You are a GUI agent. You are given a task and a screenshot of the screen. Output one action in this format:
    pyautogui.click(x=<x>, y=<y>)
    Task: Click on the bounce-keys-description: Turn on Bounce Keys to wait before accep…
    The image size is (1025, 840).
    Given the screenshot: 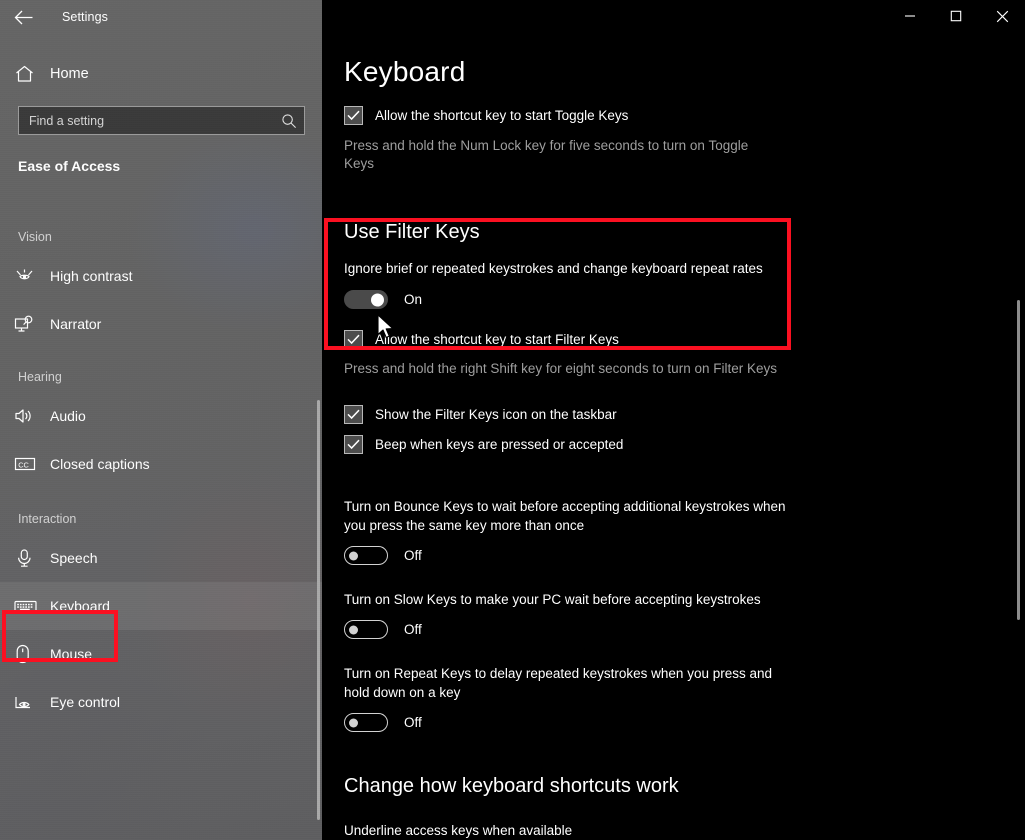 What is the action you would take?
    pyautogui.click(x=565, y=516)
    